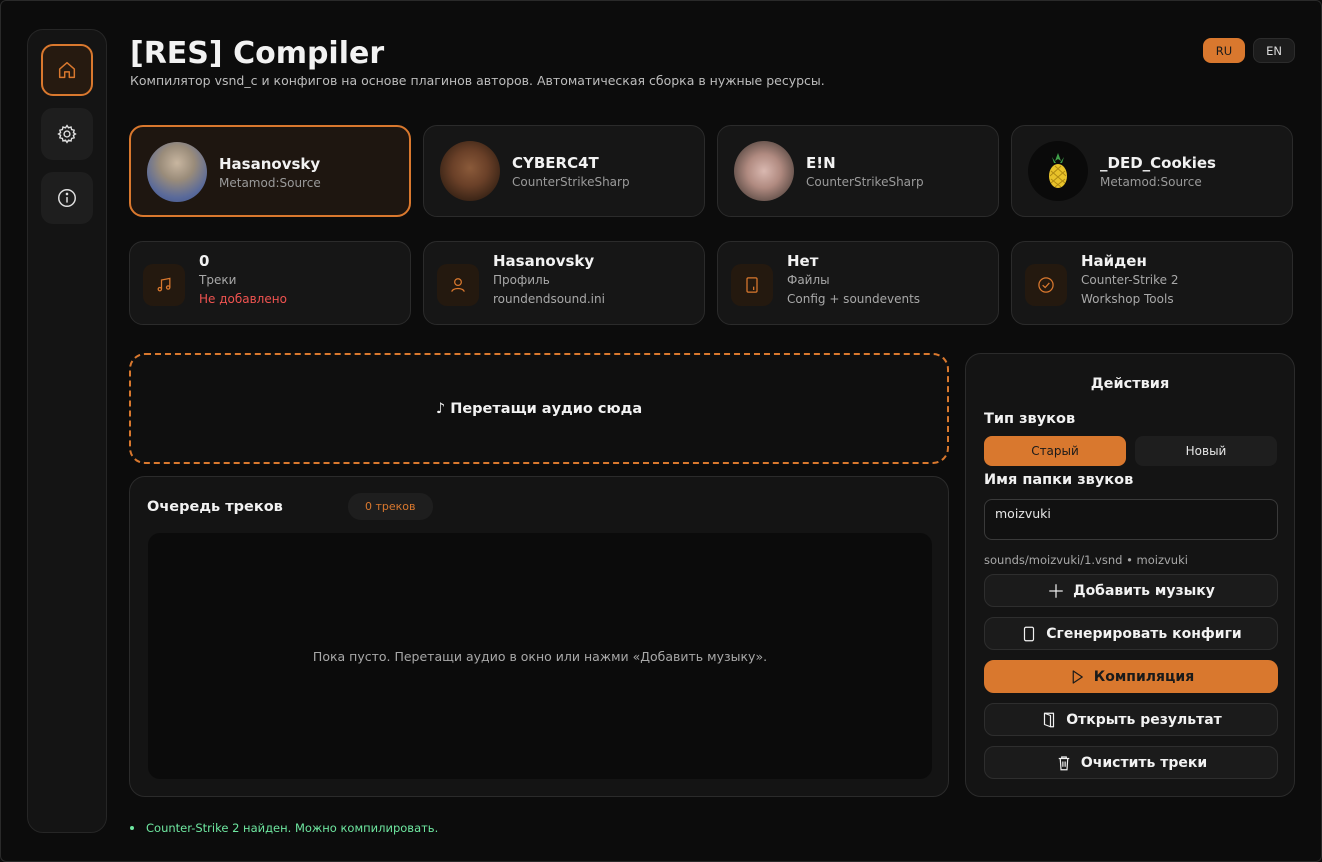 This screenshot has height=862, width=1322. I want to click on gear-icon, so click(67, 134).